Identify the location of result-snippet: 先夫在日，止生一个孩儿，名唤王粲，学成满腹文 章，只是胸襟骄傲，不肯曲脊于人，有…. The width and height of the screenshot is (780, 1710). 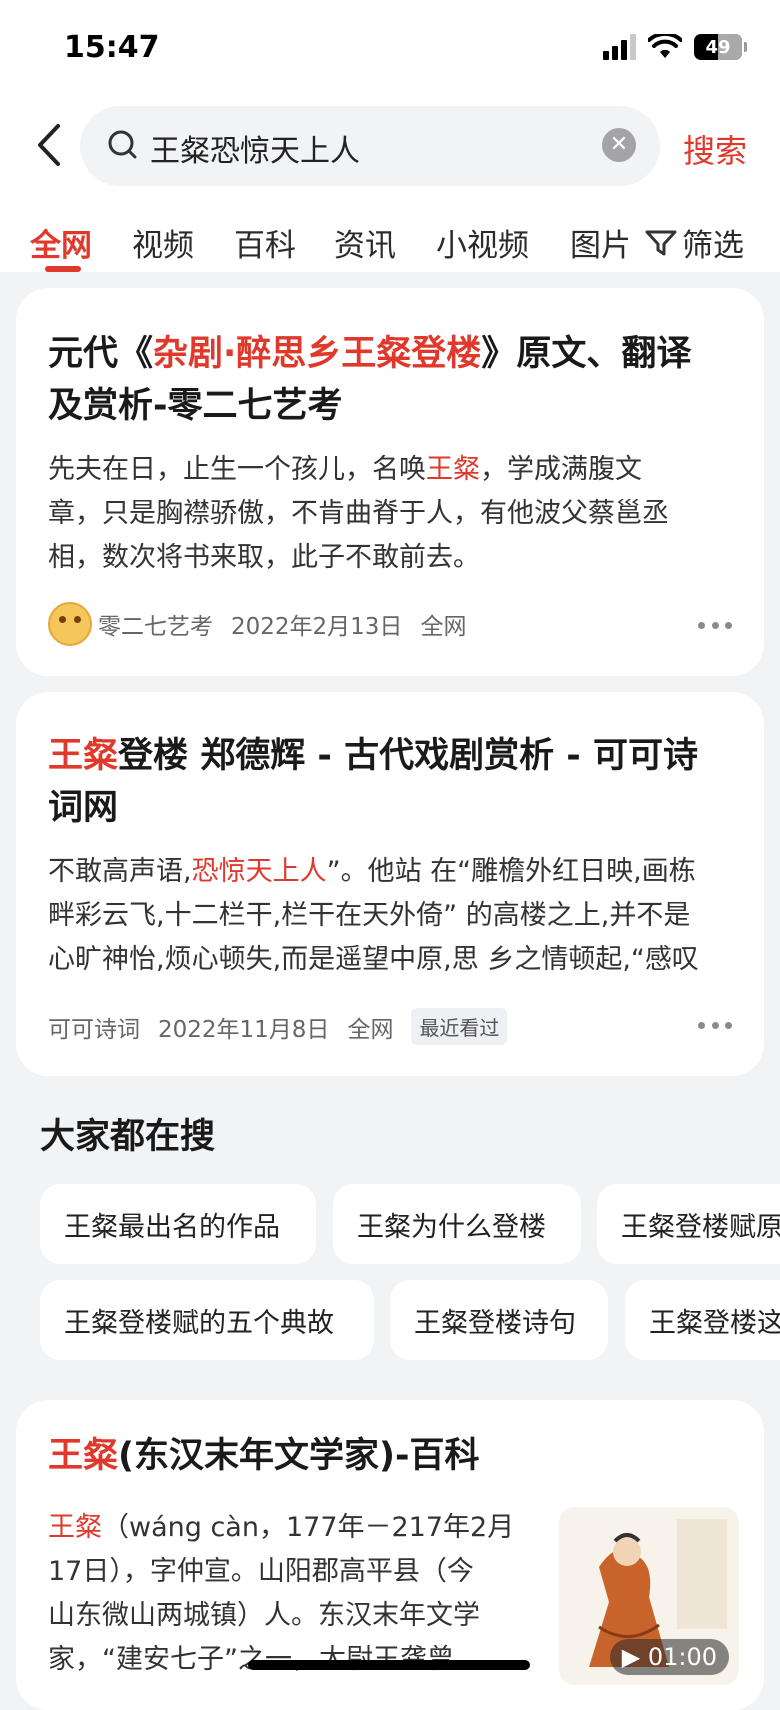
(358, 513).